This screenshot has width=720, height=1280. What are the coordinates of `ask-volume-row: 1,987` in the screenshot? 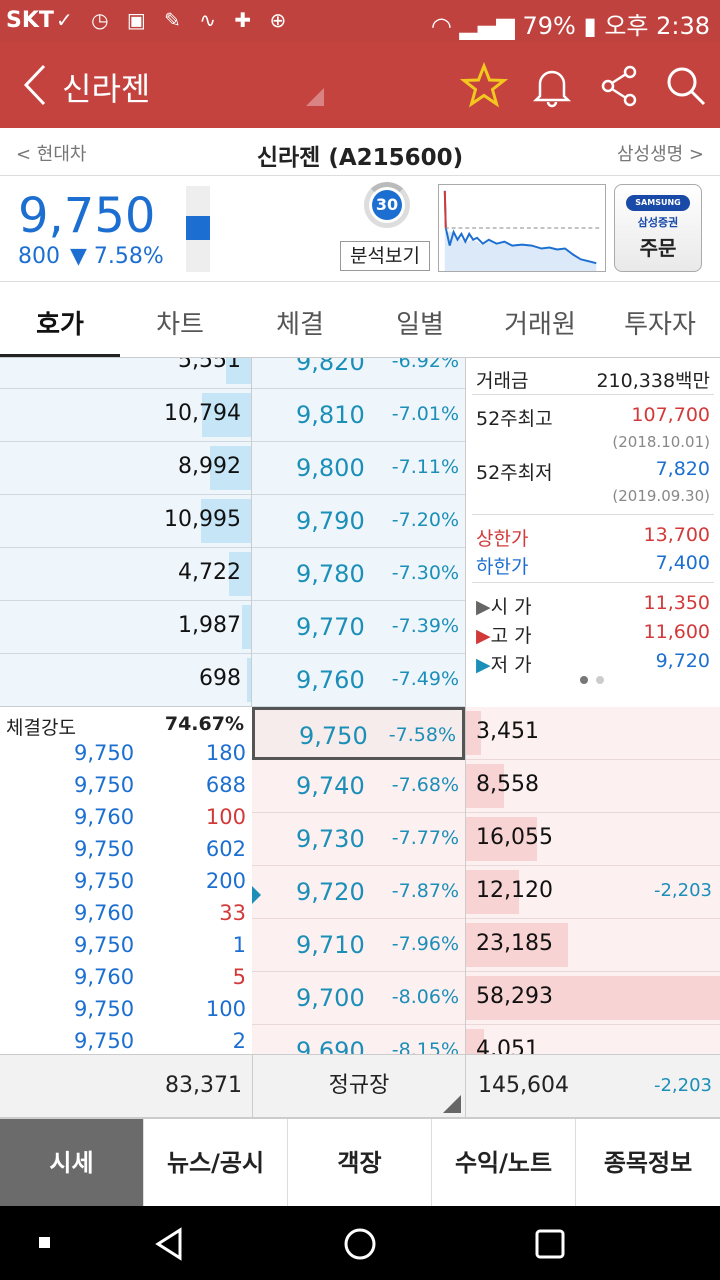 It's located at (125, 627).